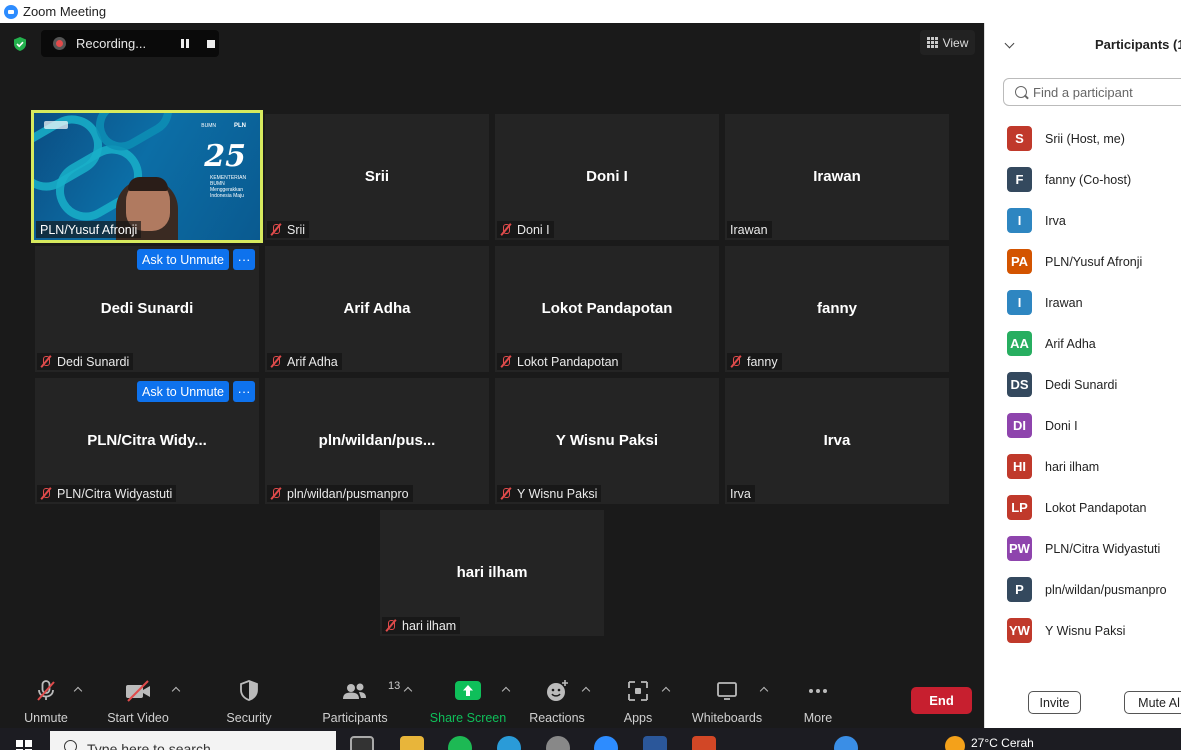  What do you see at coordinates (837, 441) in the screenshot?
I see `participant-tile: Irva Irva` at bounding box center [837, 441].